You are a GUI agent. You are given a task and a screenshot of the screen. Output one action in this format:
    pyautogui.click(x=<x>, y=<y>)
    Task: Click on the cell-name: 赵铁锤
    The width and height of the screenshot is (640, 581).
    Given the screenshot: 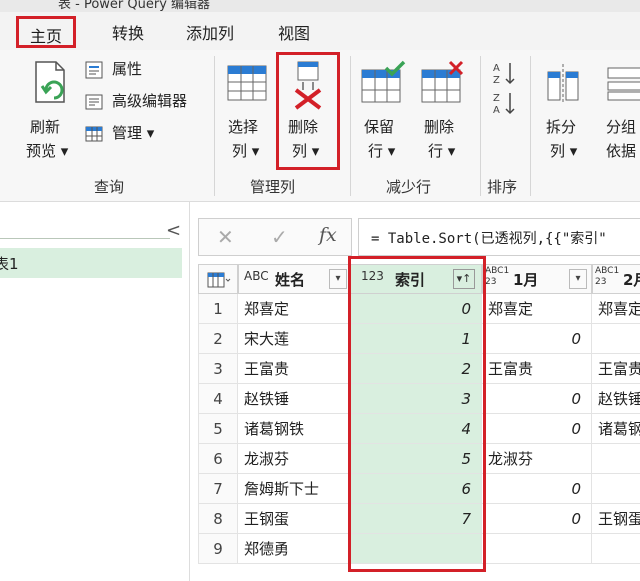 What is the action you would take?
    pyautogui.click(x=294, y=399)
    